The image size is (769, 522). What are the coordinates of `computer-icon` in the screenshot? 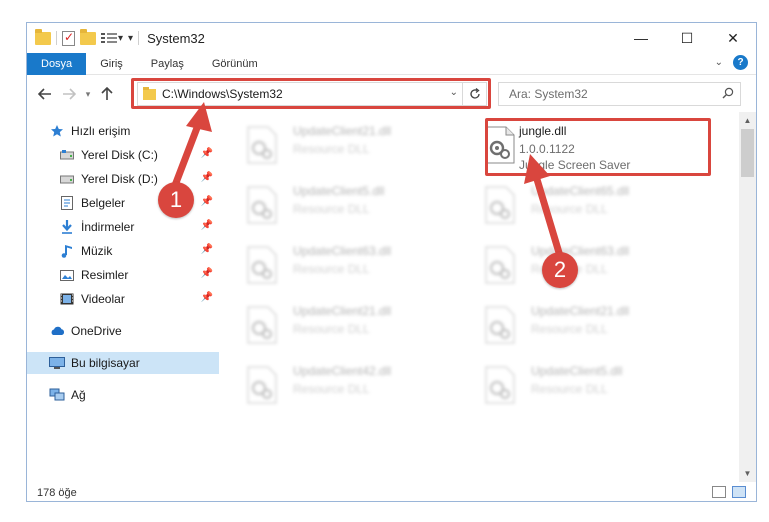 It's located at (57, 363).